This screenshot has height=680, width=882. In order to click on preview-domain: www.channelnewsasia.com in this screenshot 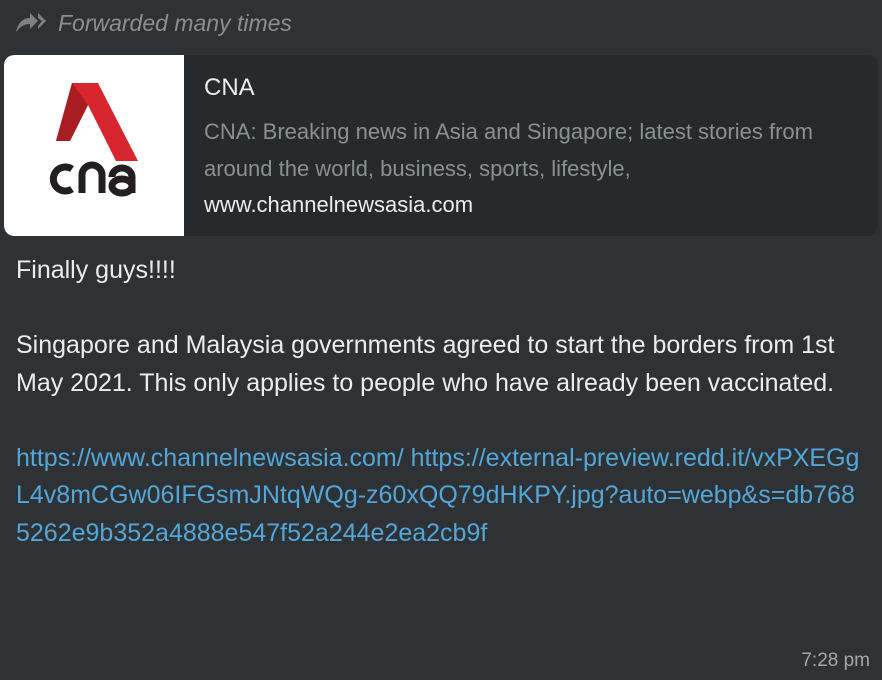, I will do `click(339, 204)`.